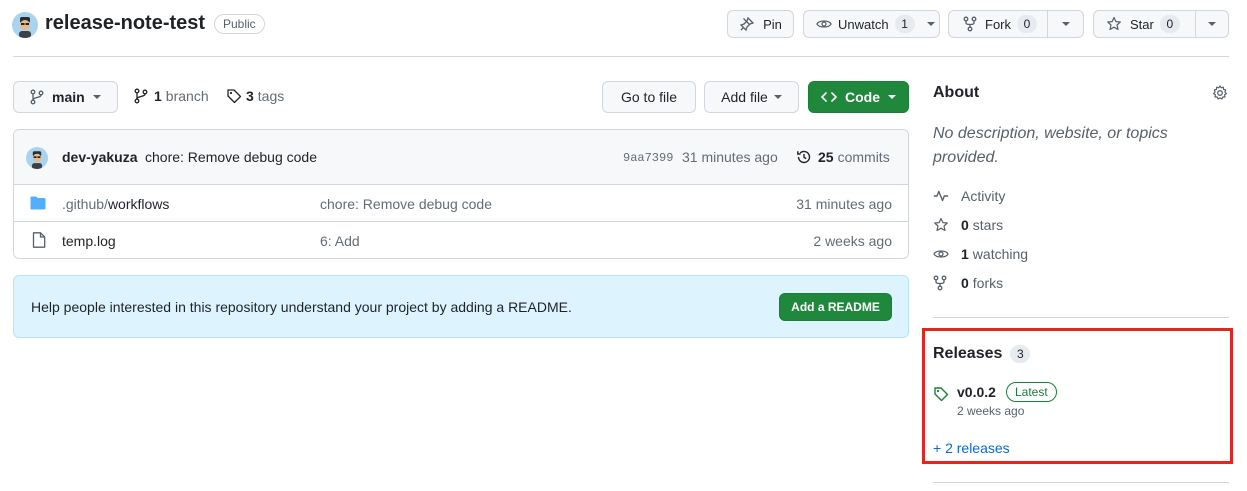  What do you see at coordinates (956, 92) in the screenshot?
I see `about-heading: About` at bounding box center [956, 92].